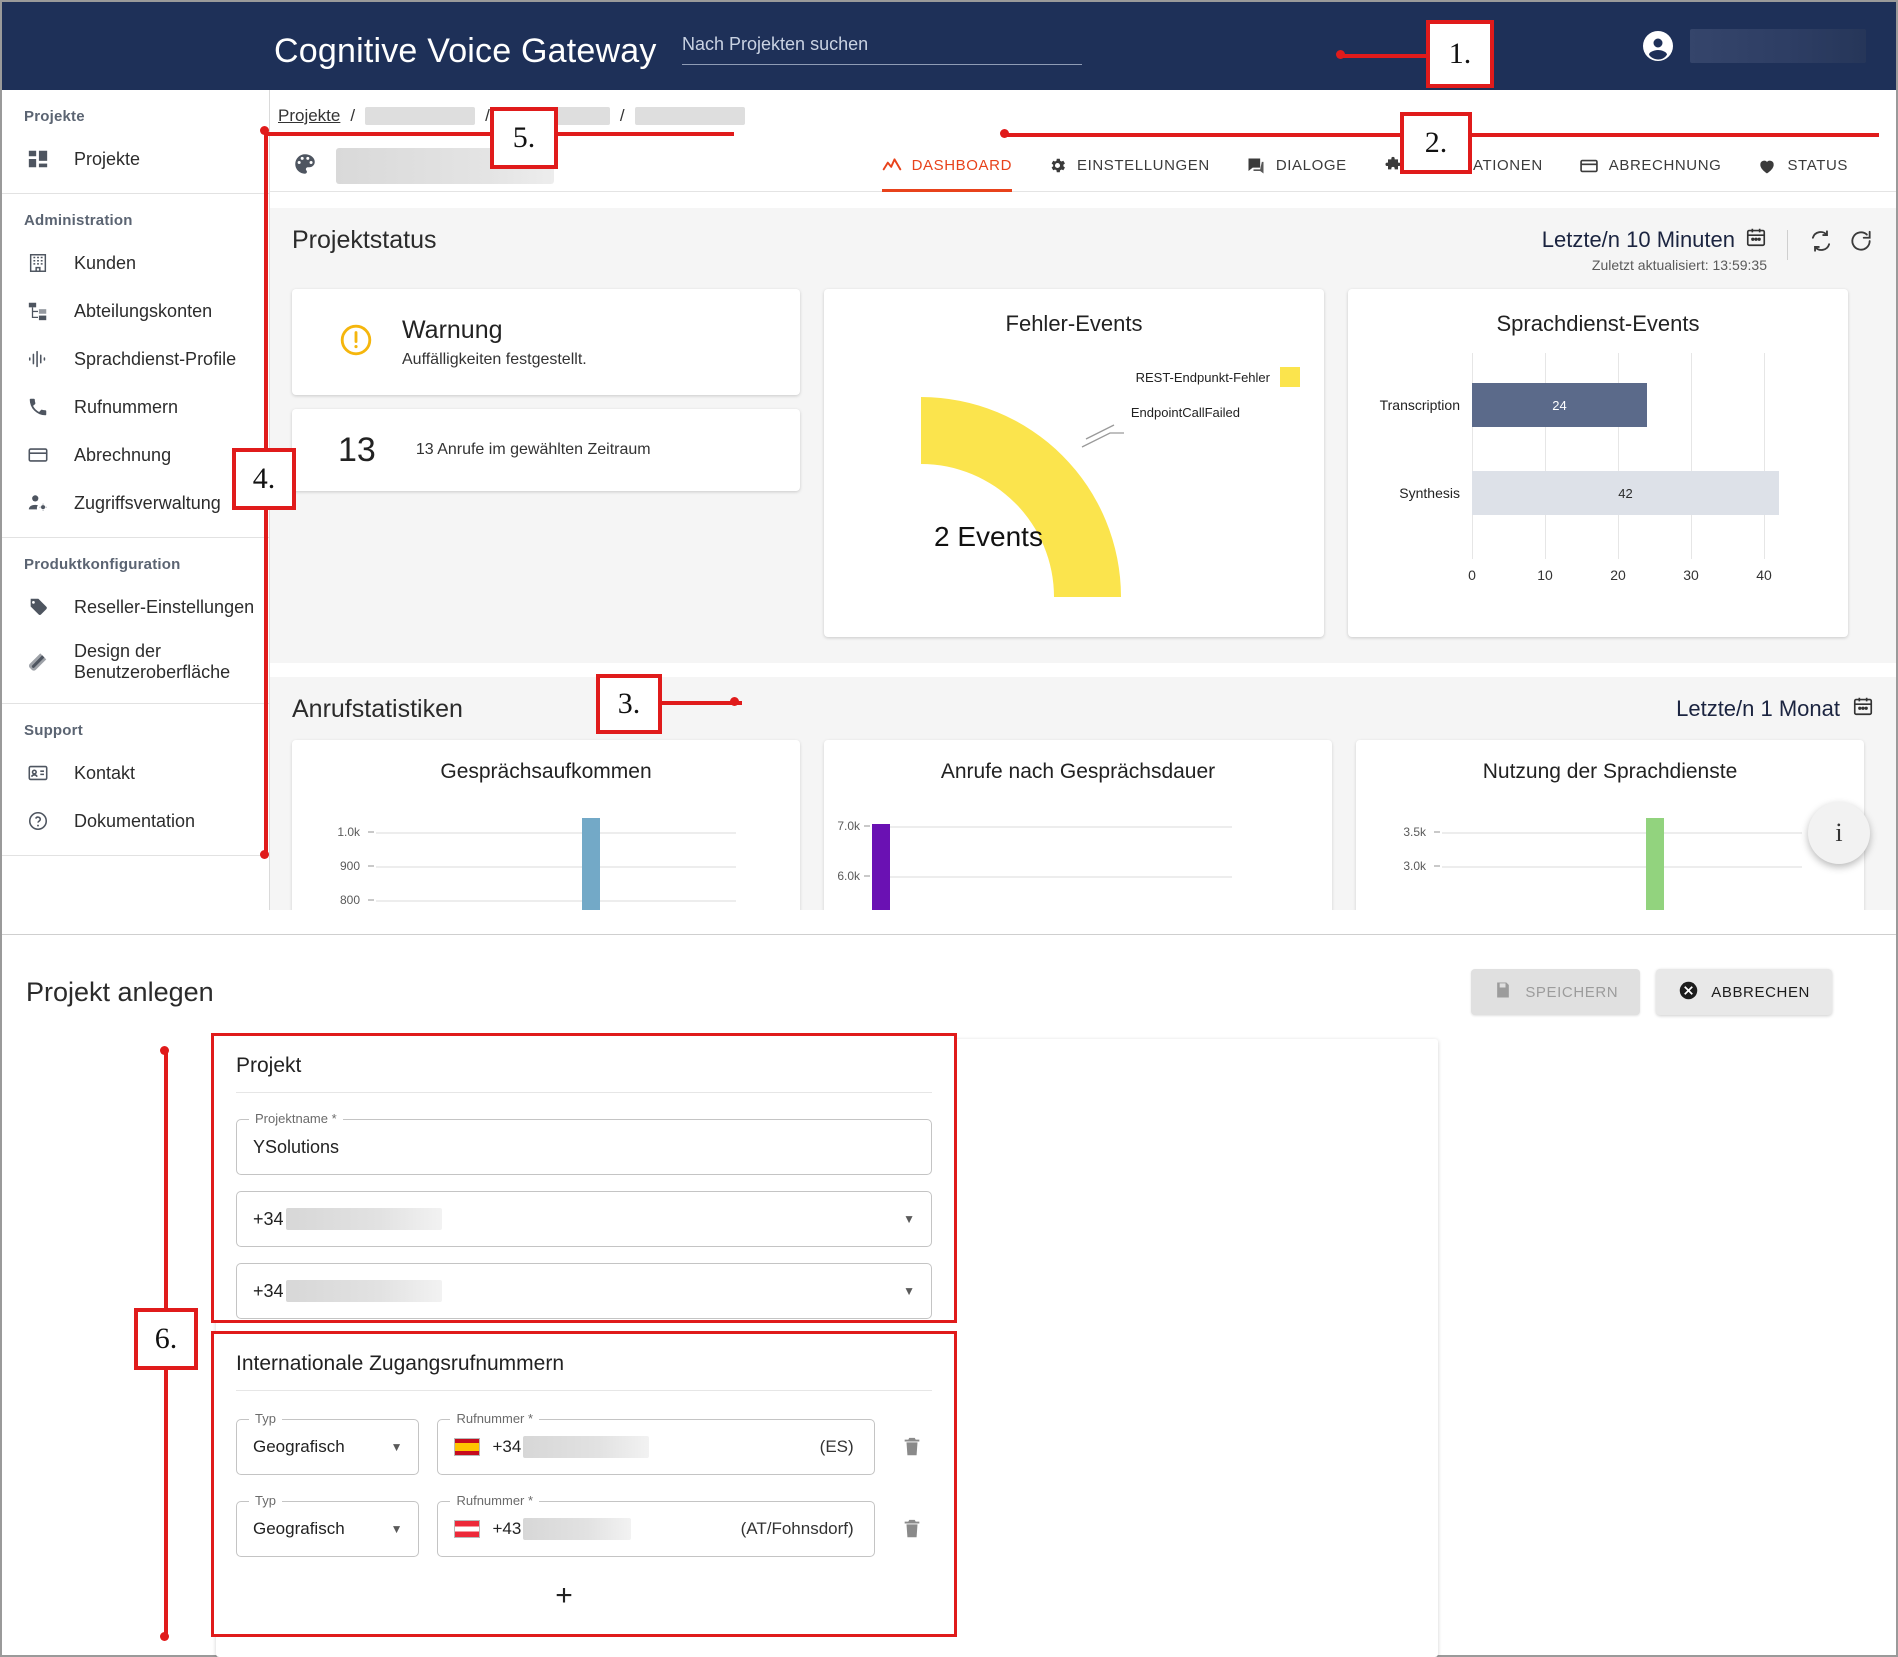  What do you see at coordinates (1202, 377) in the screenshot?
I see `legend-label: REST-Endpunkt-Fehler` at bounding box center [1202, 377].